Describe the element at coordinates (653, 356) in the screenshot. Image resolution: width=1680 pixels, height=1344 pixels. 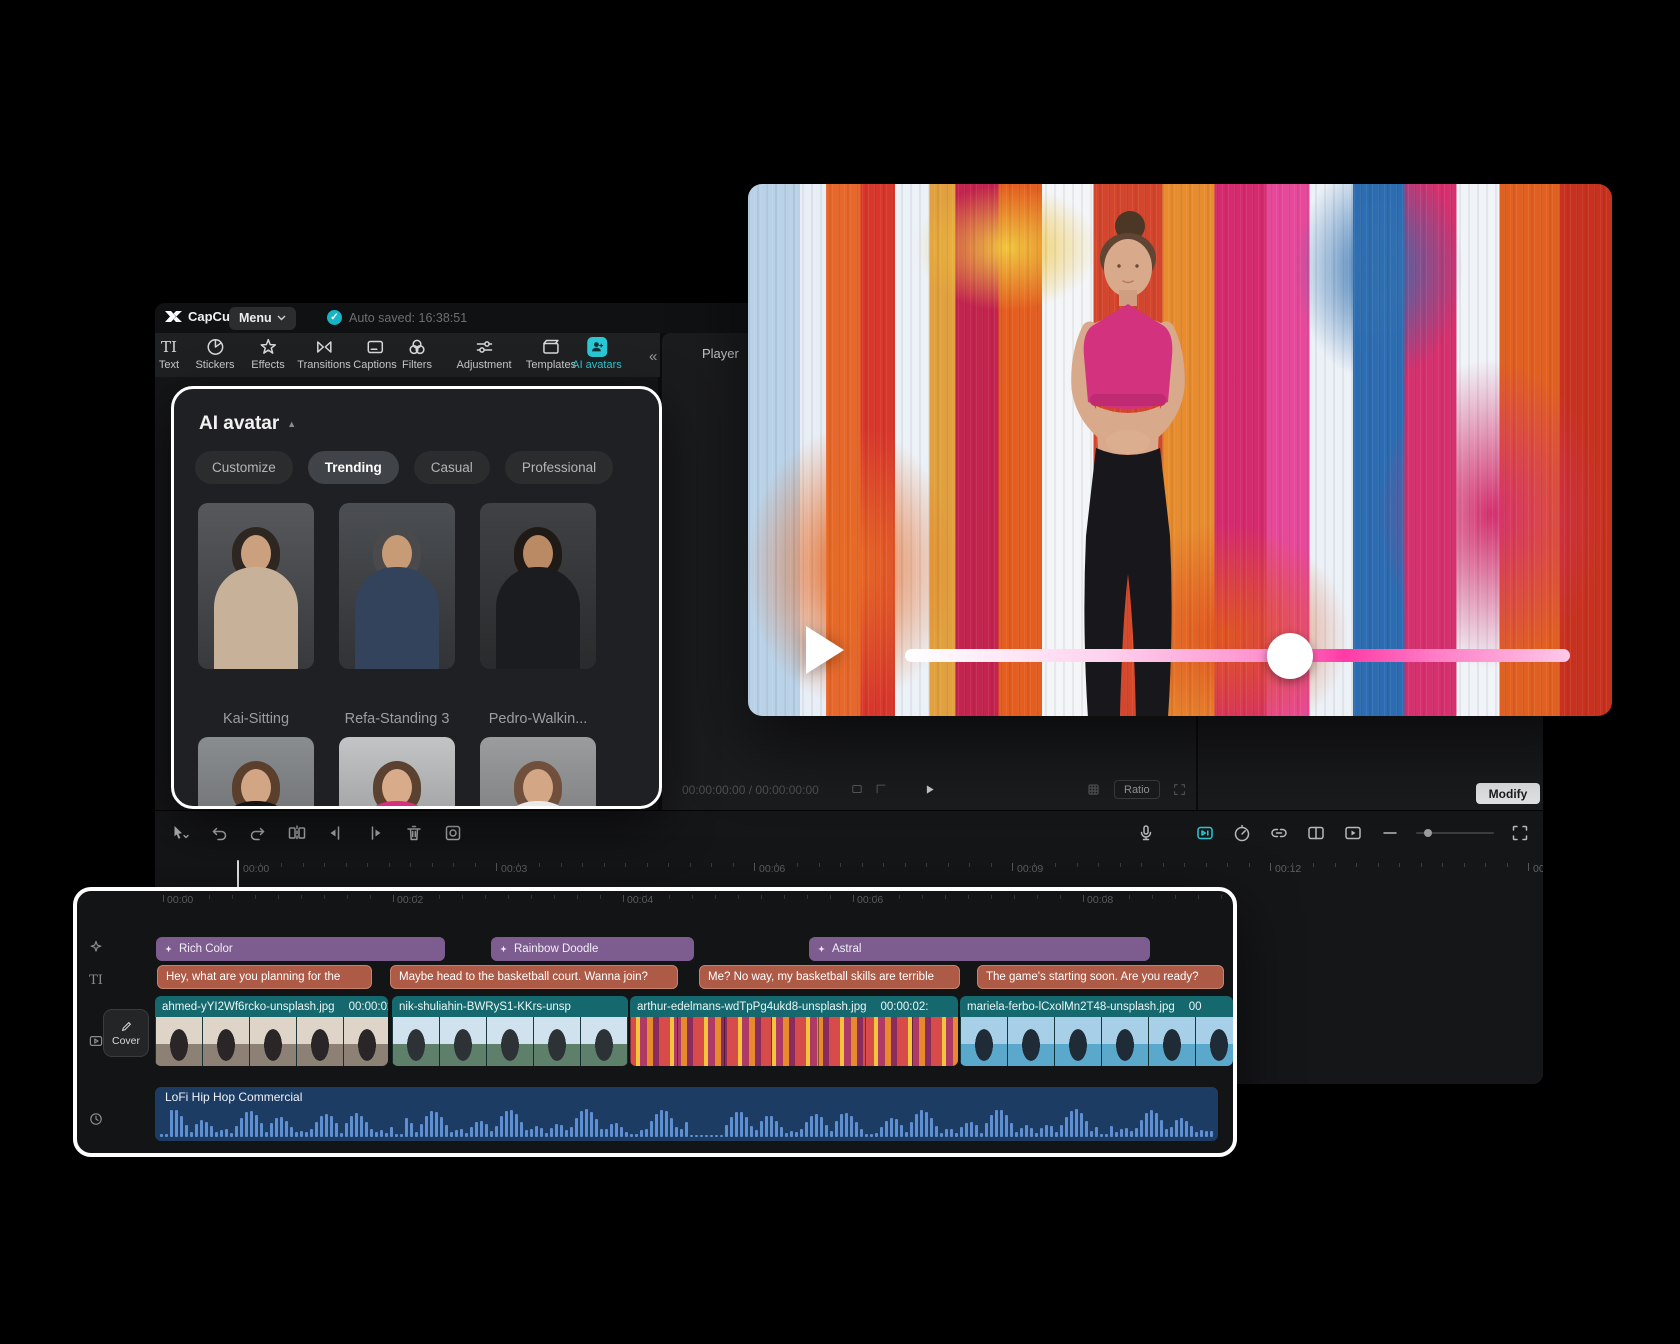
I see `collapse-panel-icon: «` at that location.